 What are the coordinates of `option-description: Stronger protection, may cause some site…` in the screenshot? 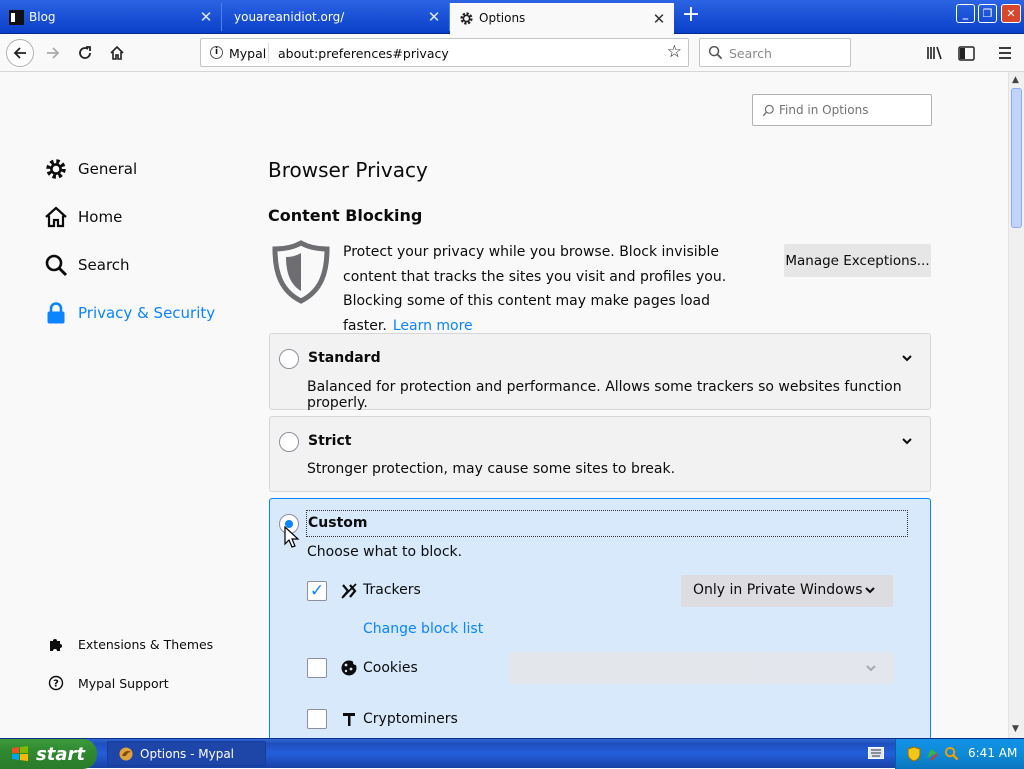 It's located at (491, 469).